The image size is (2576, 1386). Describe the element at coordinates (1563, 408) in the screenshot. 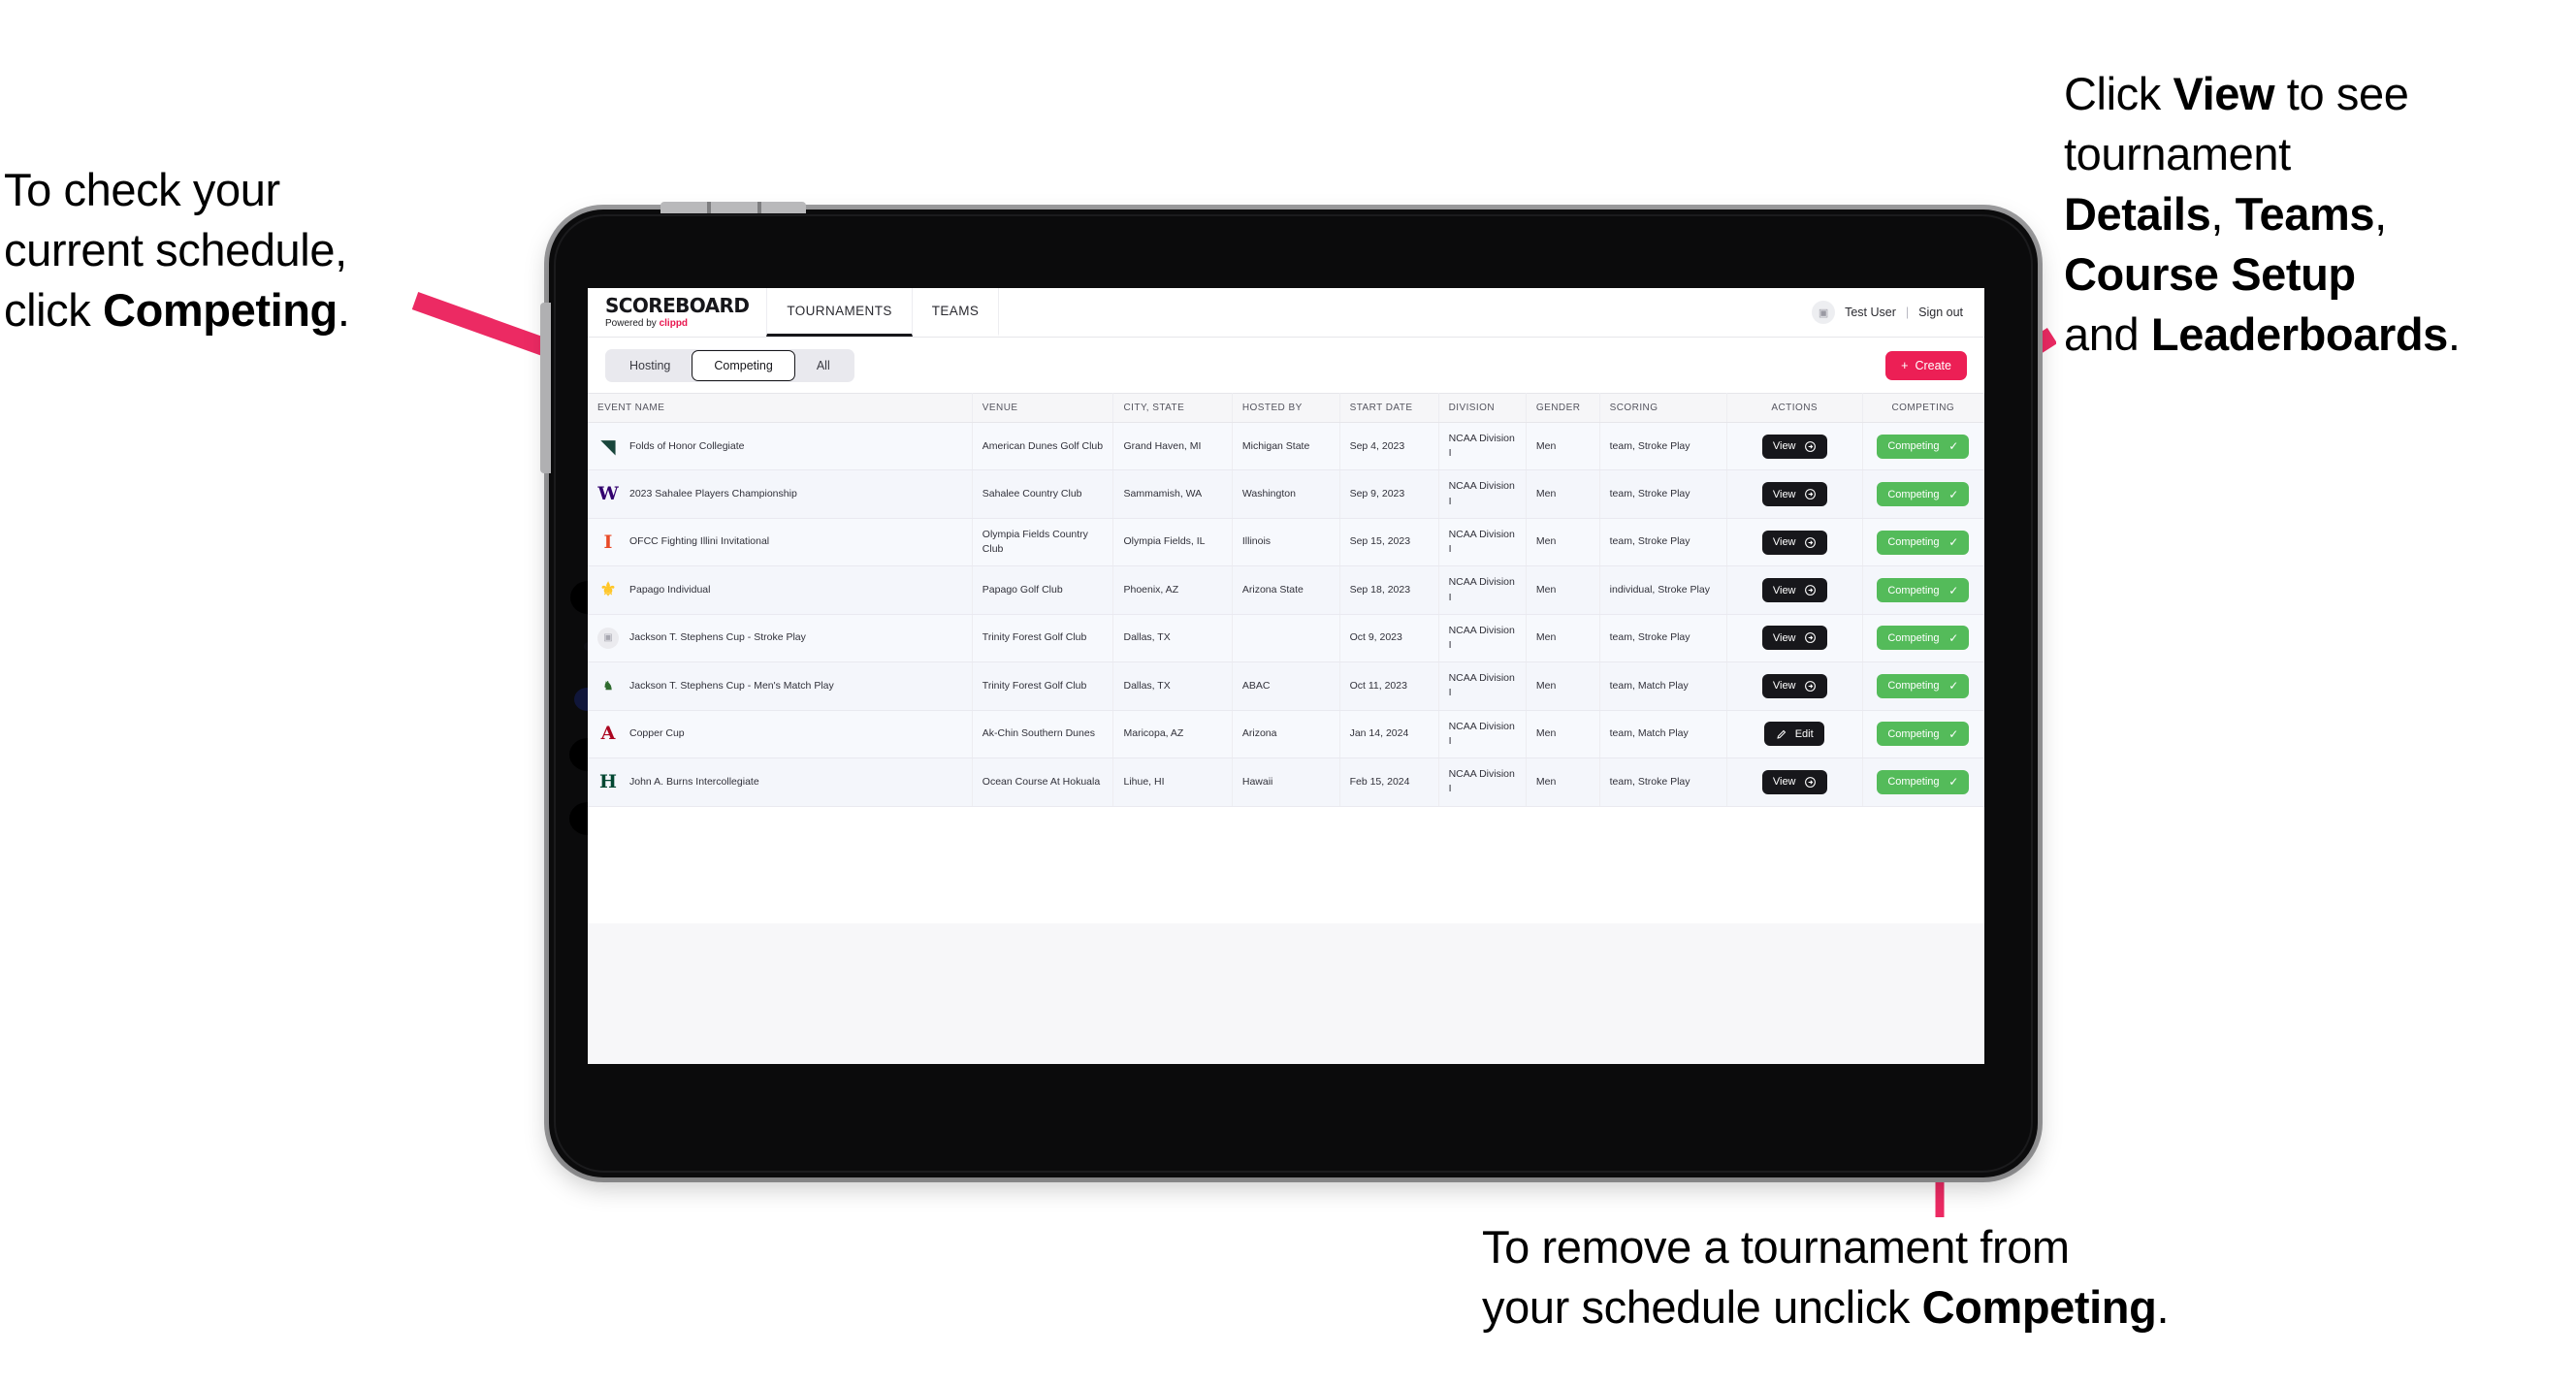

I see `col-gender: GENDER` at that location.